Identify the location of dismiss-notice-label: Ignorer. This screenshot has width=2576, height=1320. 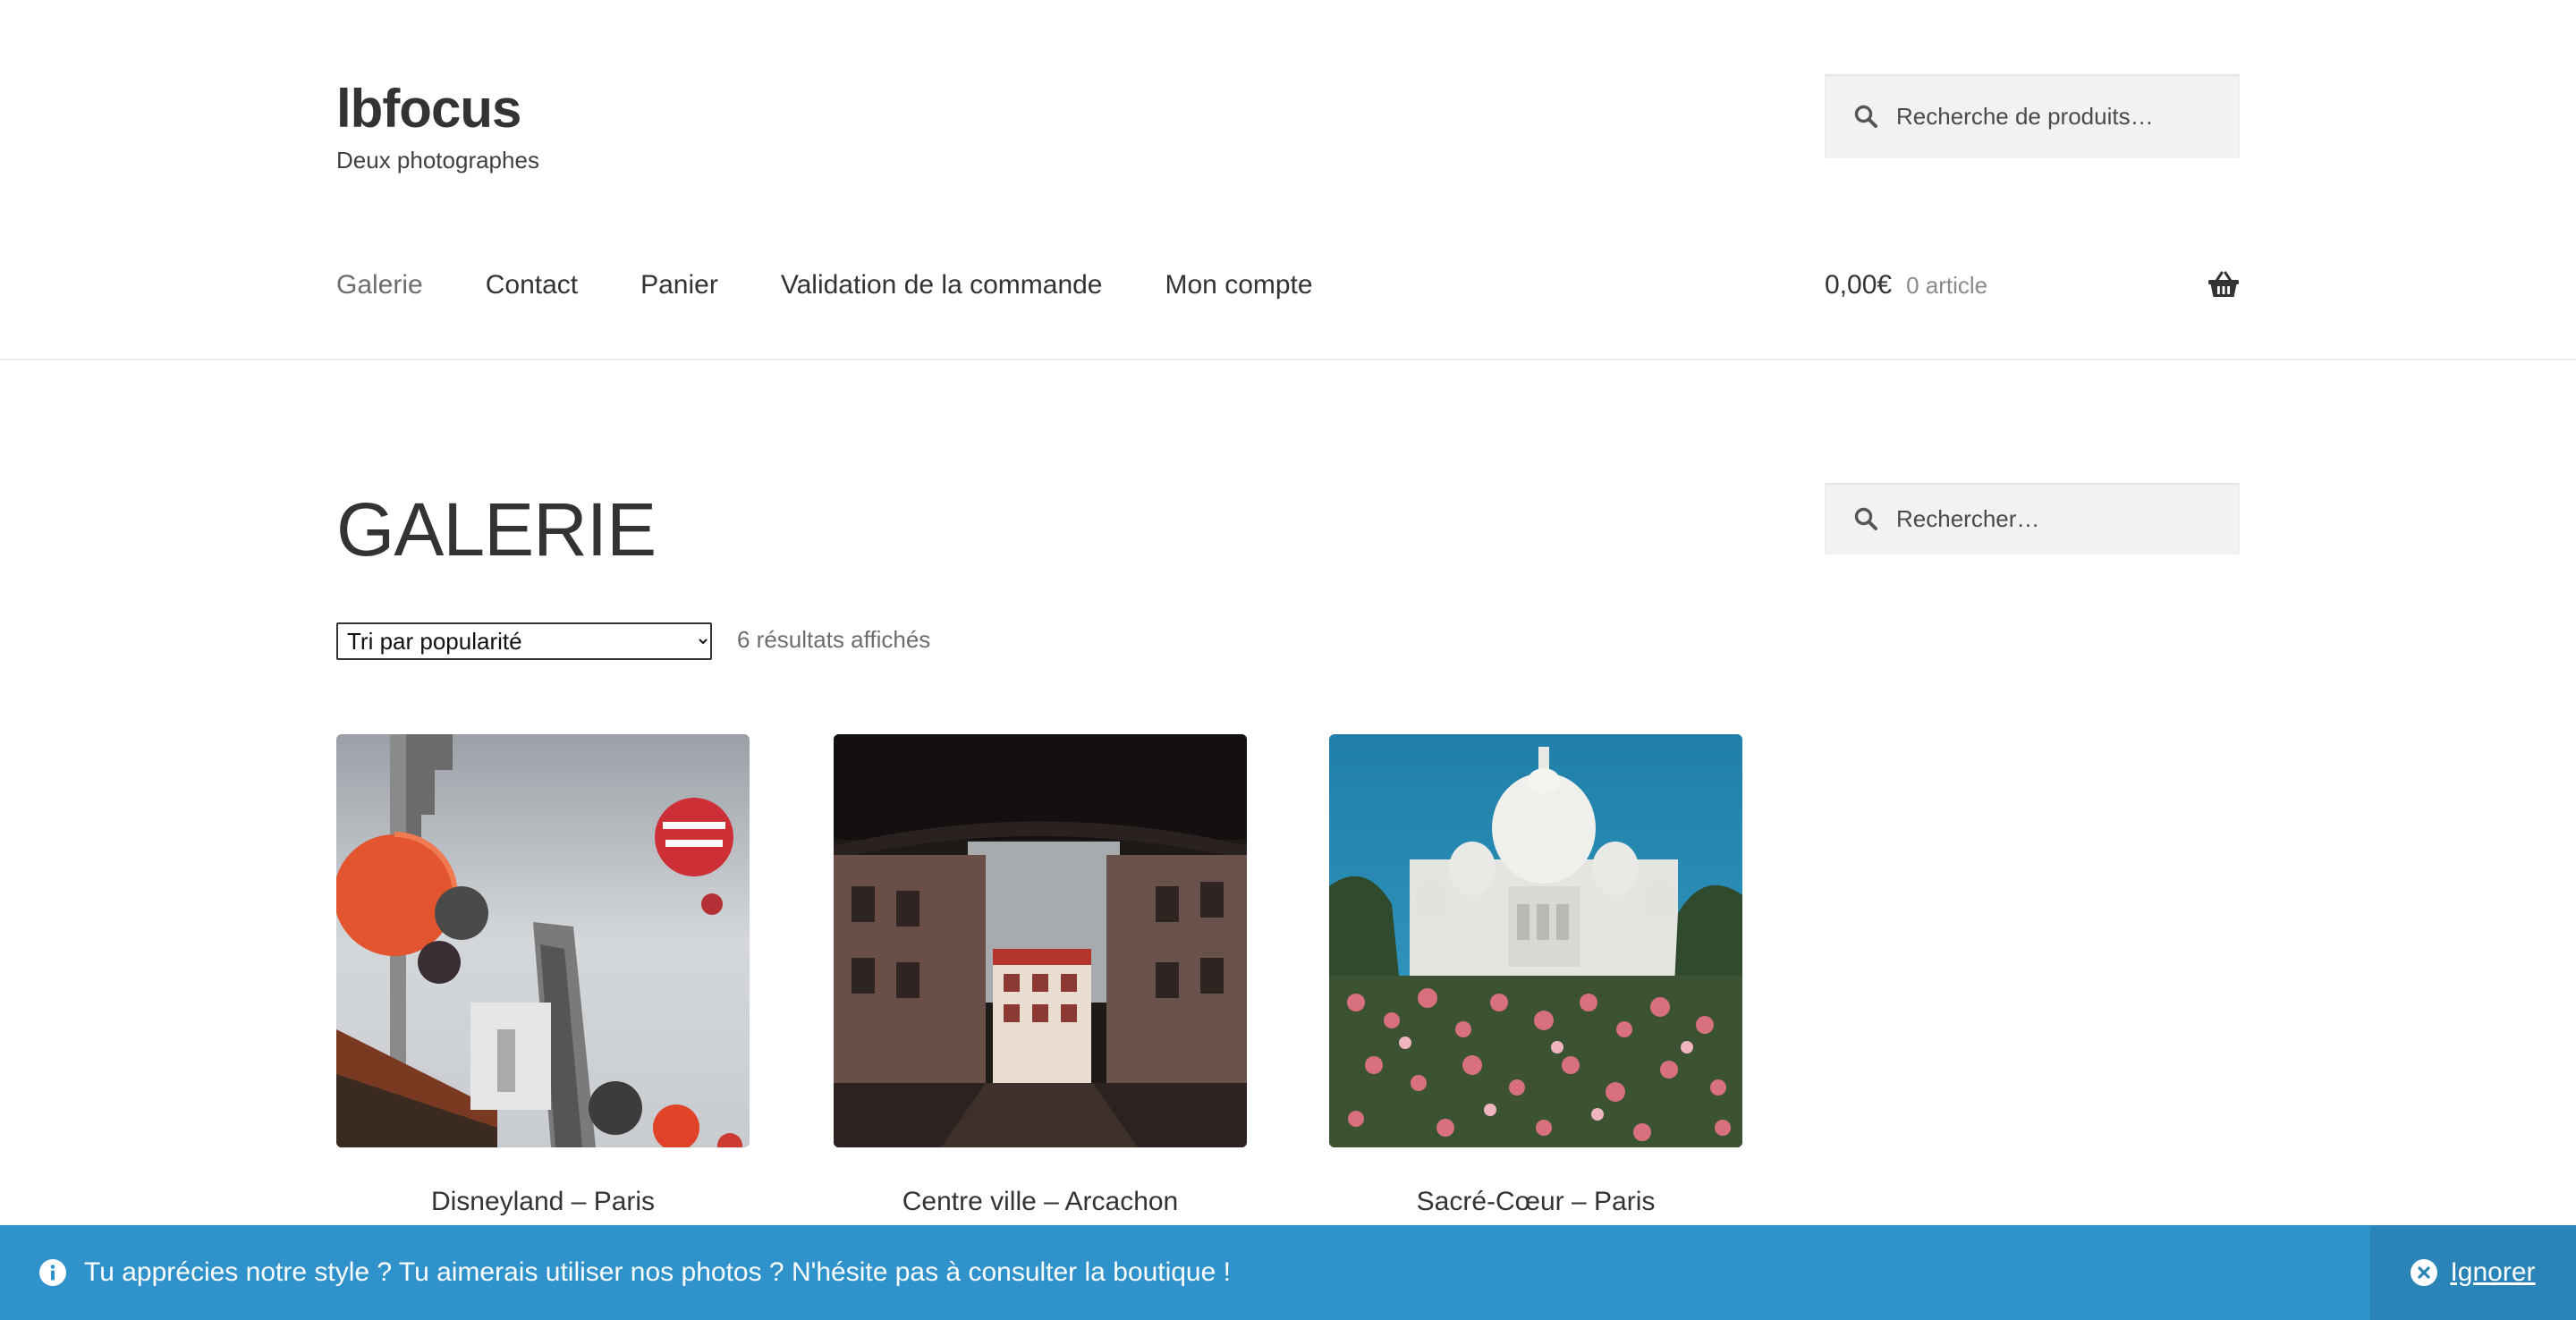
(2493, 1272).